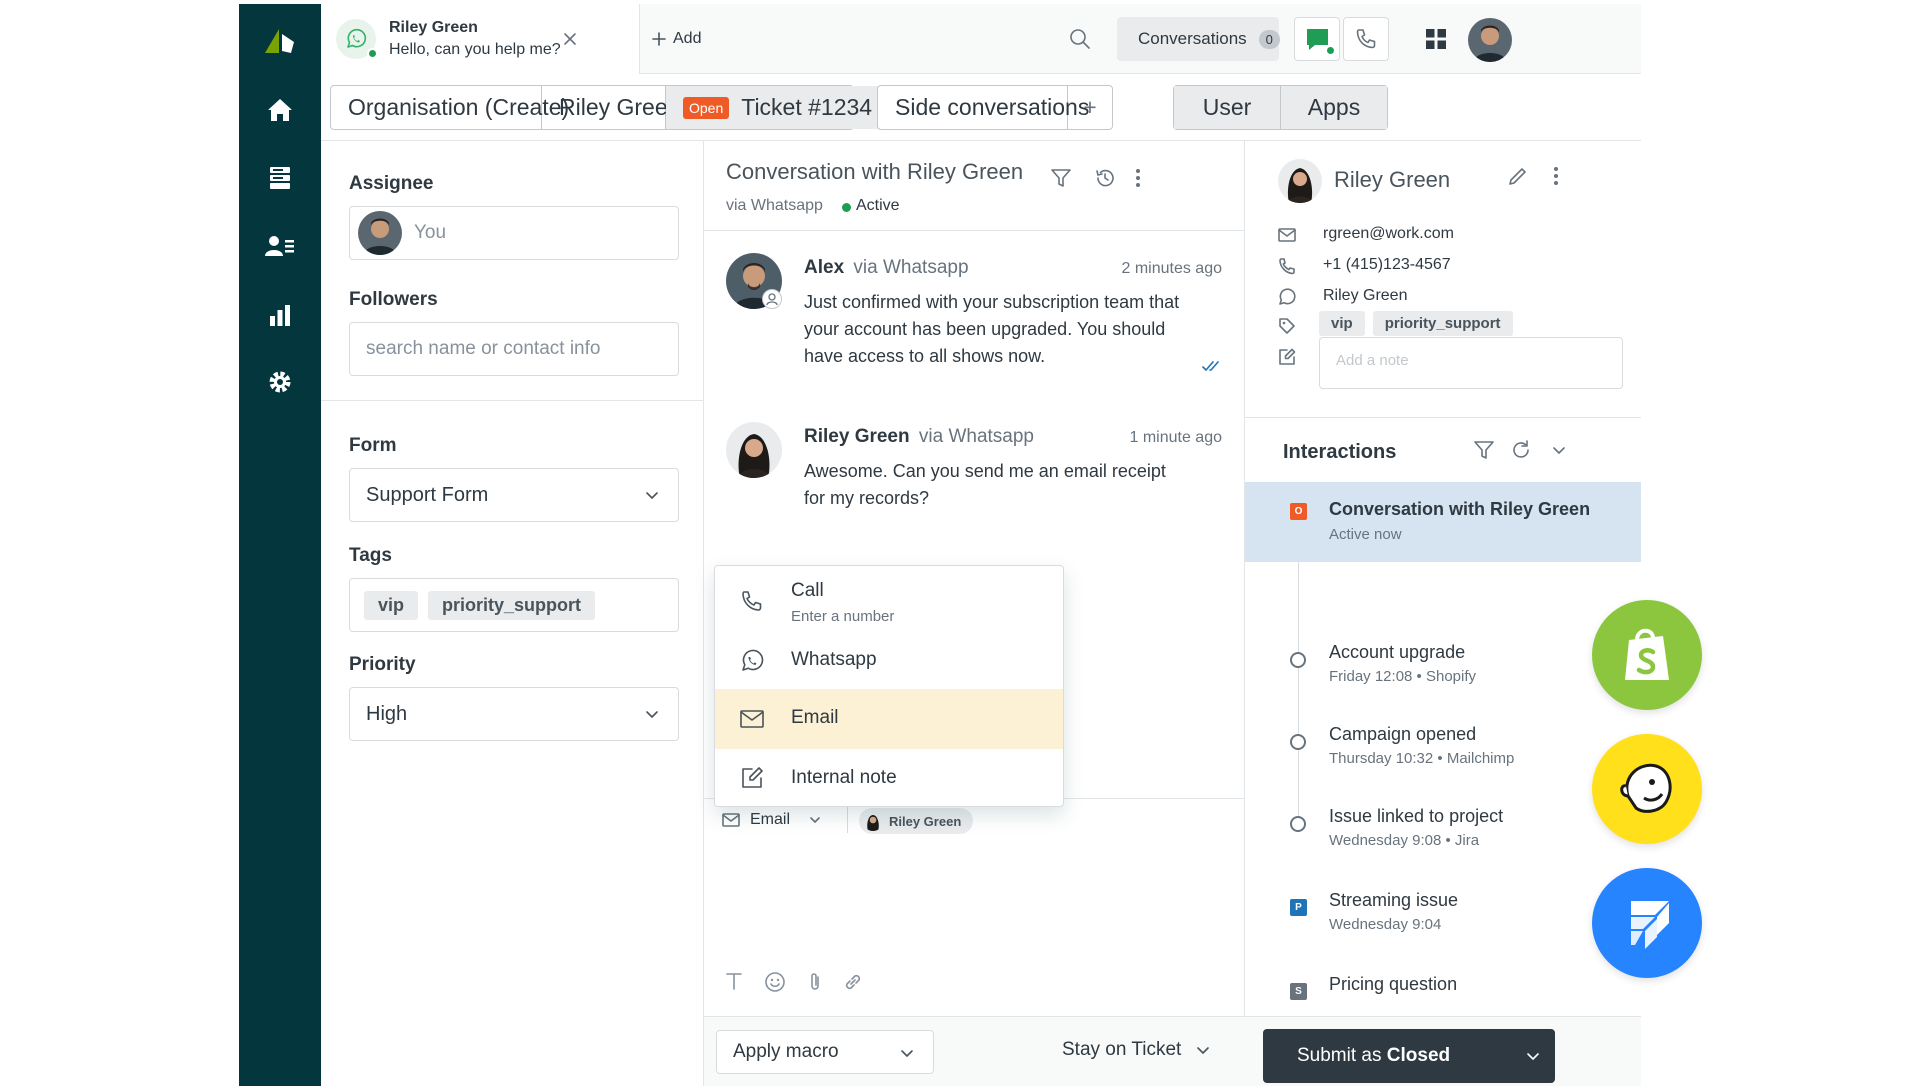  I want to click on tab-organisation: Organisation (Create), so click(450, 107).